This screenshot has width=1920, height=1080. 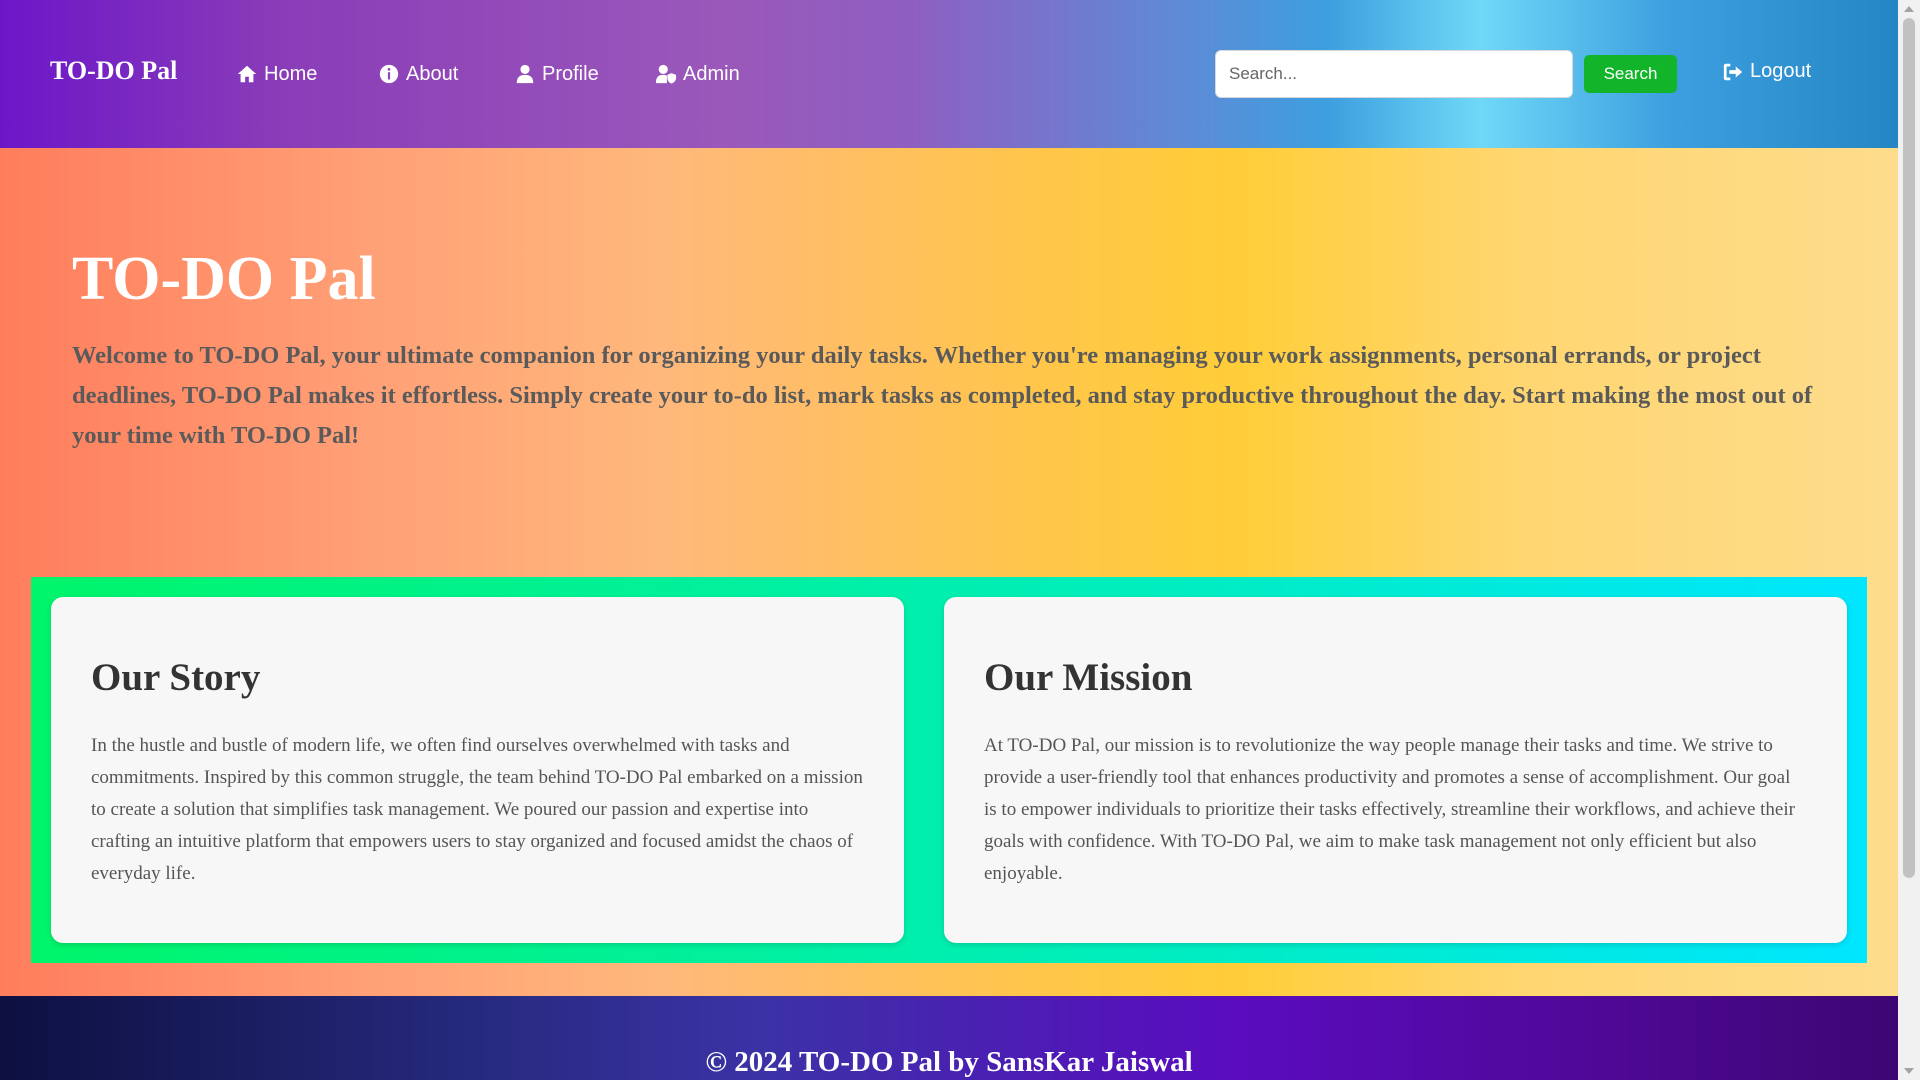 I want to click on hero-title: TO-DO Pal, so click(x=224, y=279).